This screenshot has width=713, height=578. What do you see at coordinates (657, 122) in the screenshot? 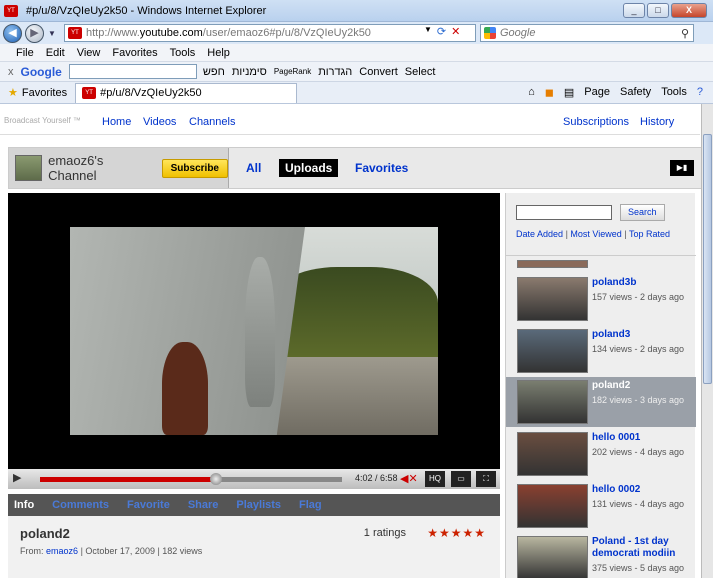
I see `nav-history: History` at bounding box center [657, 122].